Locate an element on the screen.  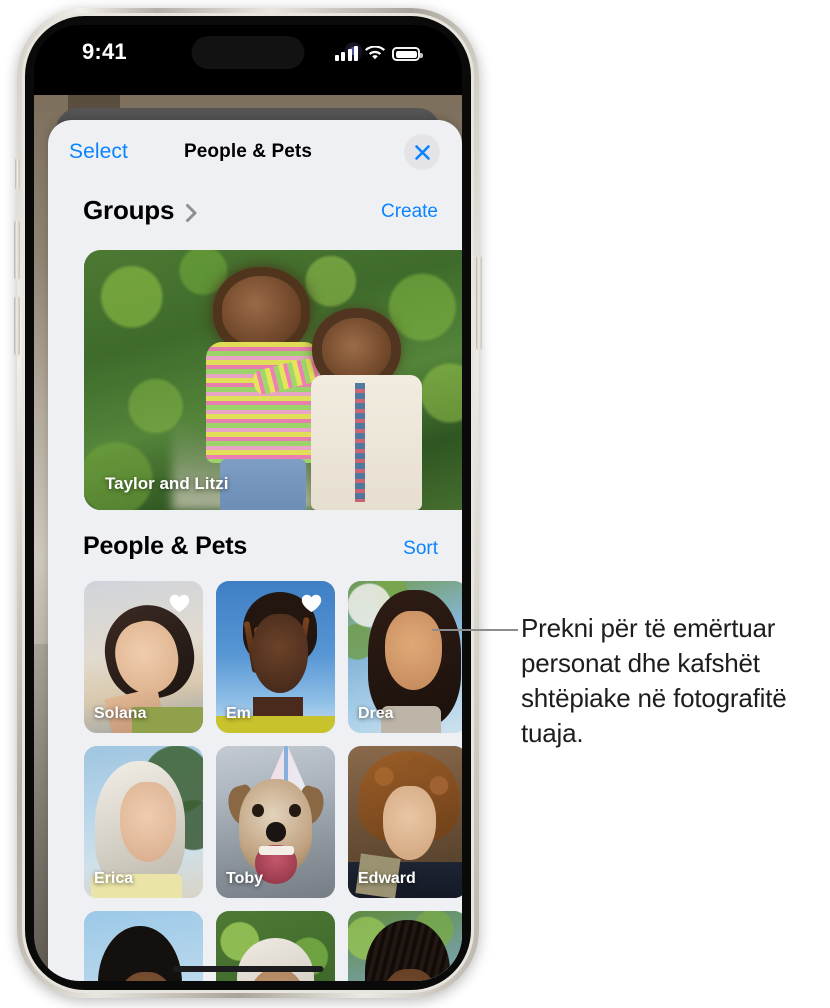
person-tile-erica: Erica is located at coordinates (143, 822).